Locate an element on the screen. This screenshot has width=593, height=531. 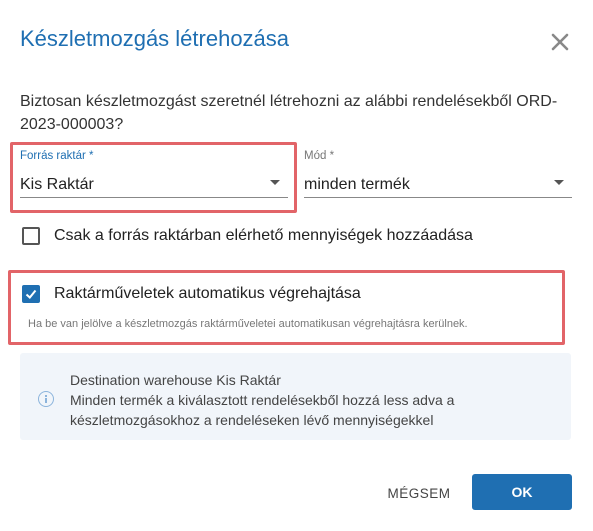
mode-value: minden termék is located at coordinates (357, 184).